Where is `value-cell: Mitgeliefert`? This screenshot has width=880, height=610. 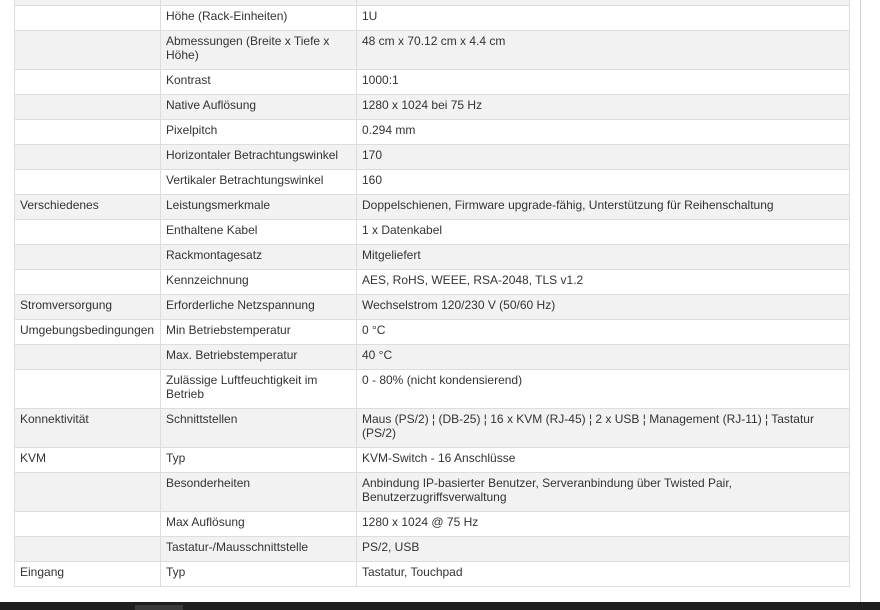 value-cell: Mitgeliefert is located at coordinates (603, 257).